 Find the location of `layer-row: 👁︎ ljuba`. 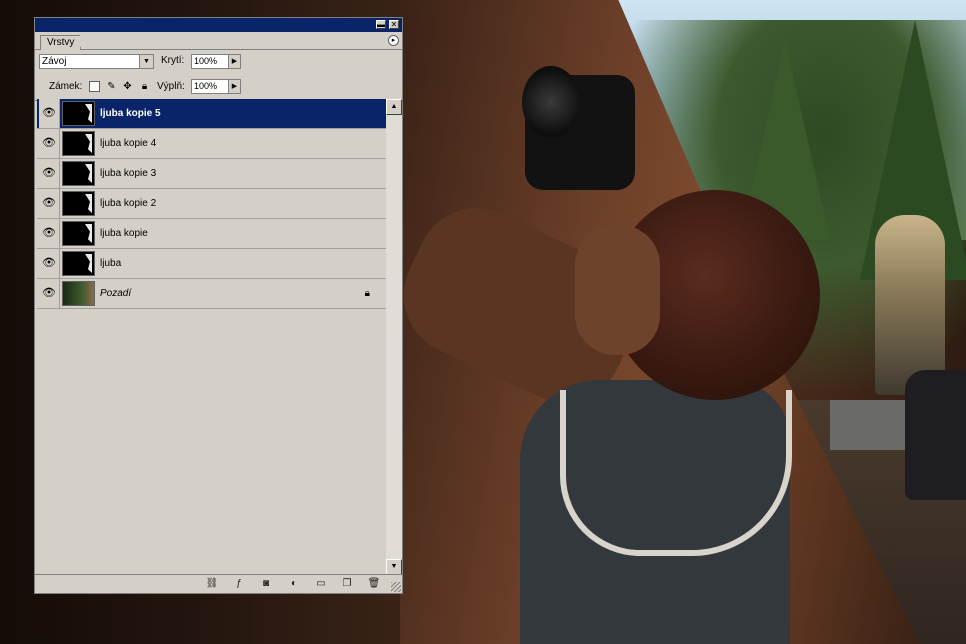

layer-row: 👁︎ ljuba is located at coordinates (211, 264).